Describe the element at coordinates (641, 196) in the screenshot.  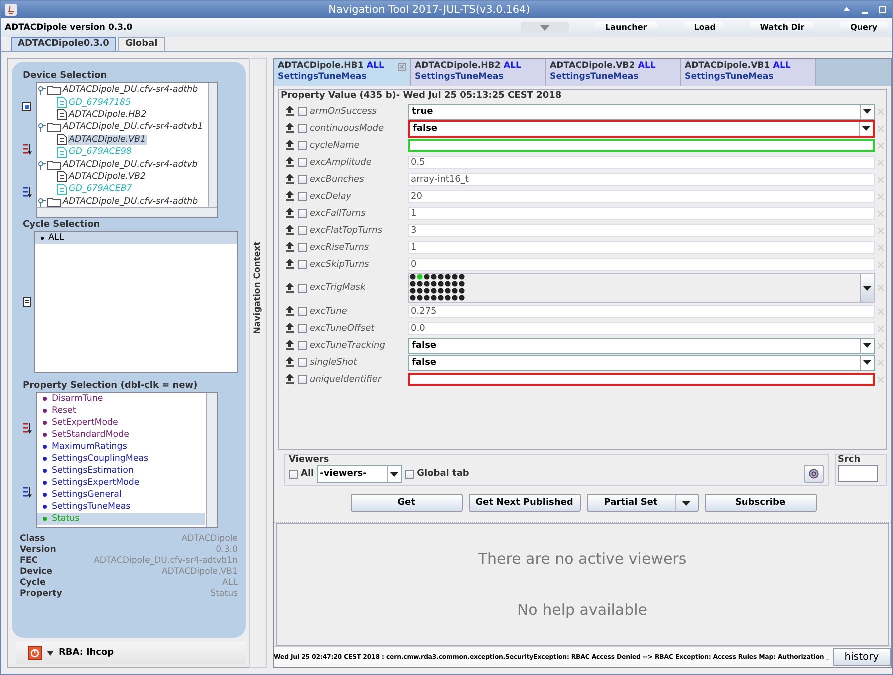
I see `input-field: 20` at that location.